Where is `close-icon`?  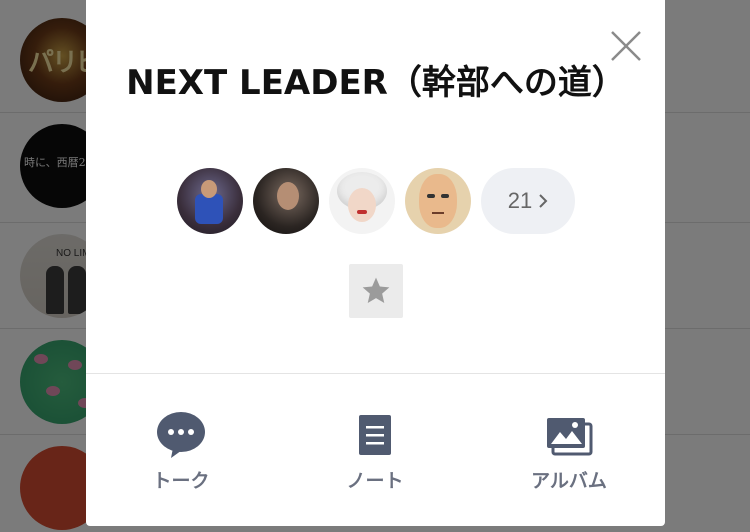 close-icon is located at coordinates (626, 46).